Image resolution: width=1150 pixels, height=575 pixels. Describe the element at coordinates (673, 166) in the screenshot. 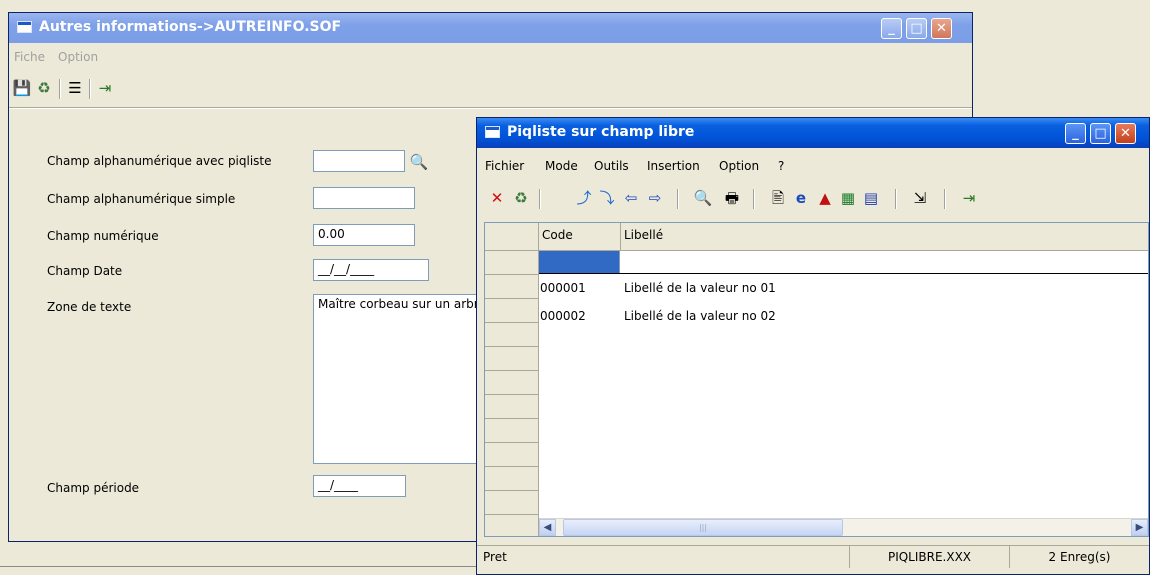

I see `menu-insertion: Insertion` at that location.